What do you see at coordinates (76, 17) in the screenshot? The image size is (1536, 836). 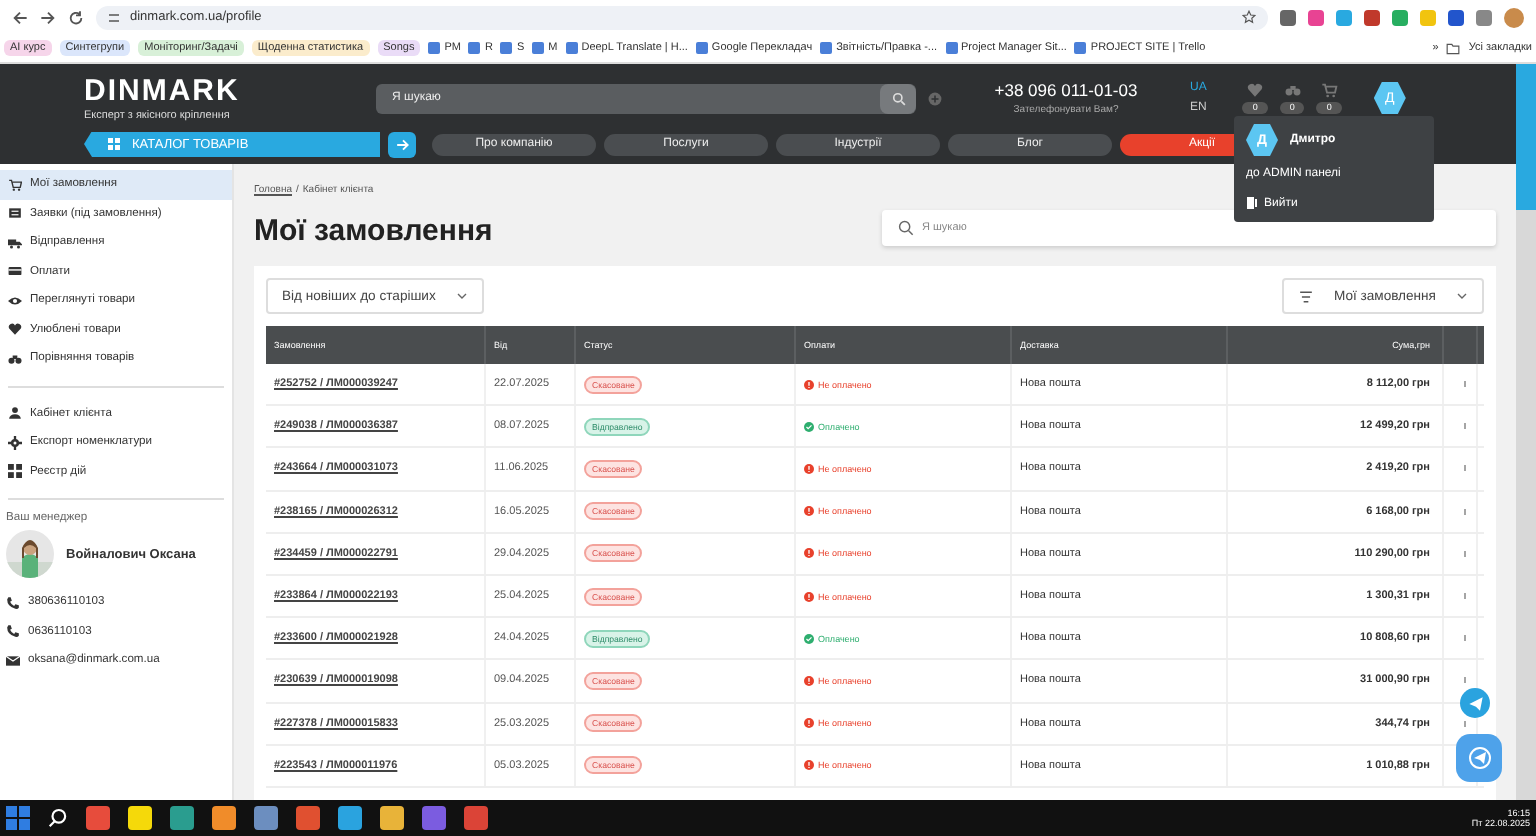 I see `reload-icon` at bounding box center [76, 17].